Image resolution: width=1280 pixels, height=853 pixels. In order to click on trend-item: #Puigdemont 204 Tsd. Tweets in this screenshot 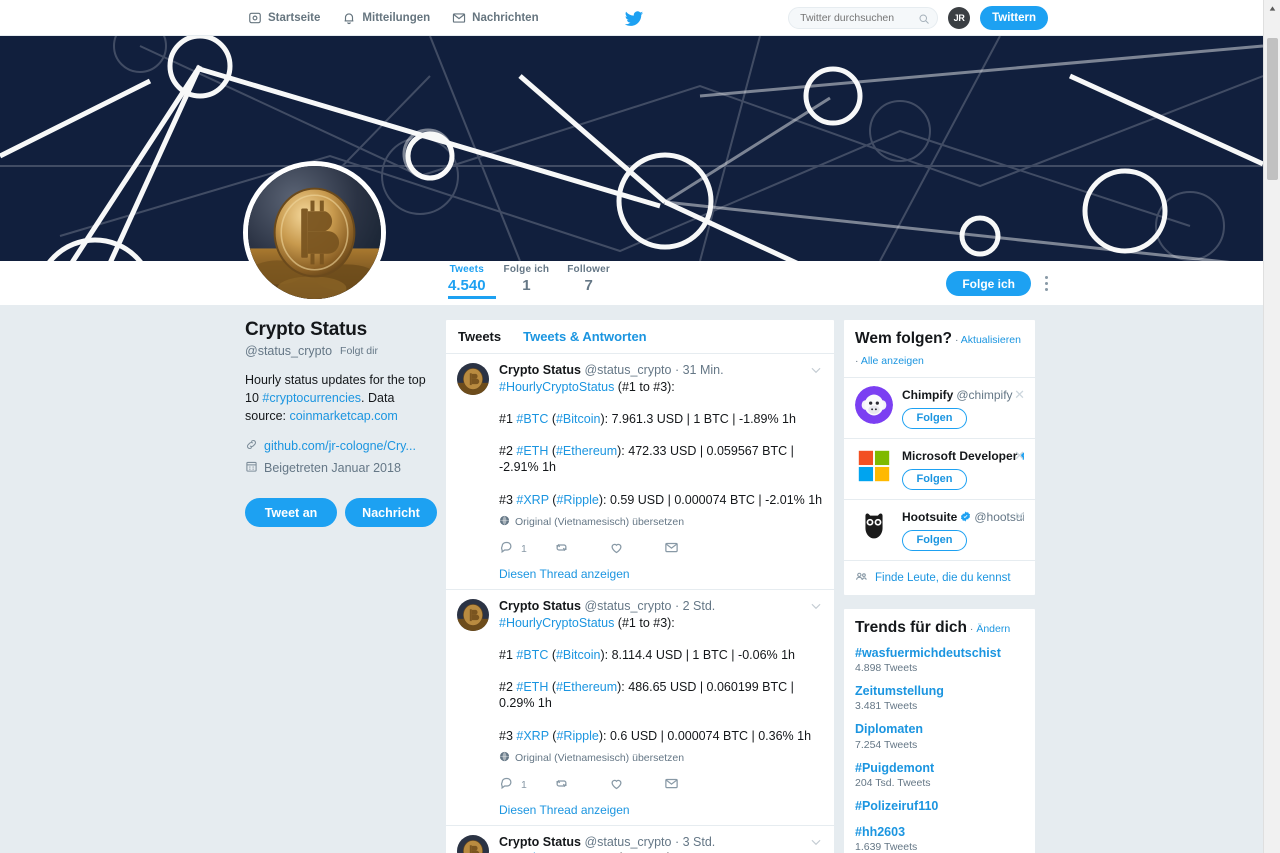, I will do `click(939, 779)`.